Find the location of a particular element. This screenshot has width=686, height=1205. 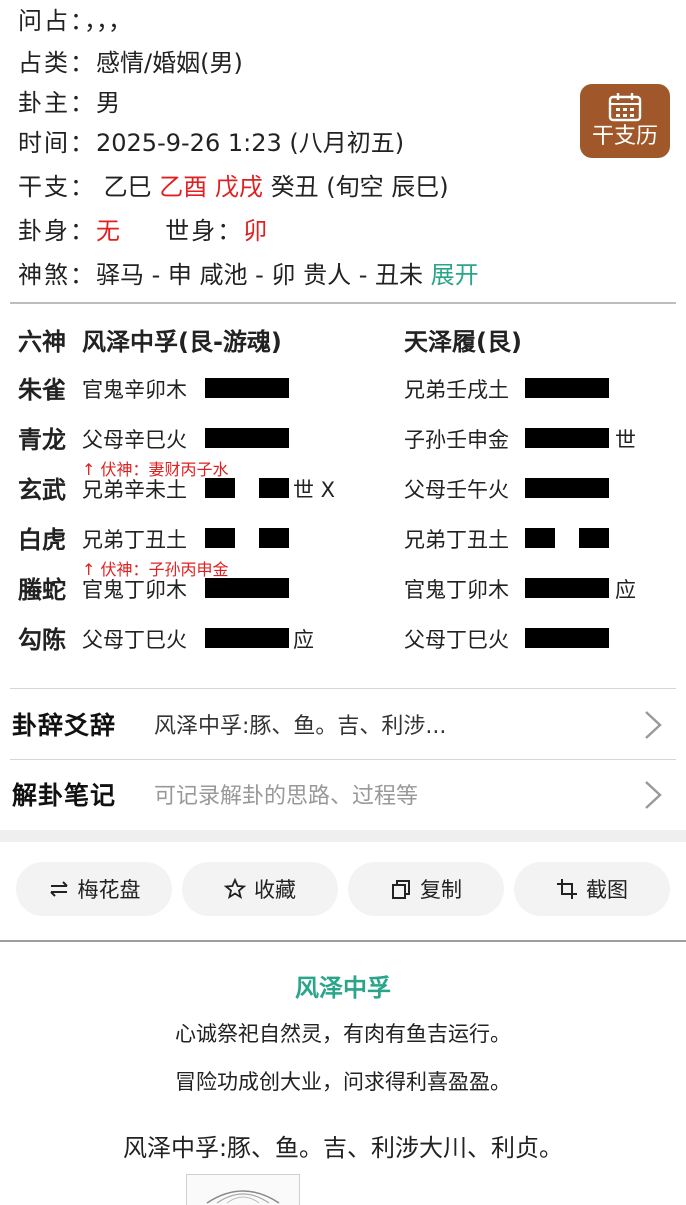

changed-yao-label: 兄弟丁丑土 is located at coordinates (456, 540).